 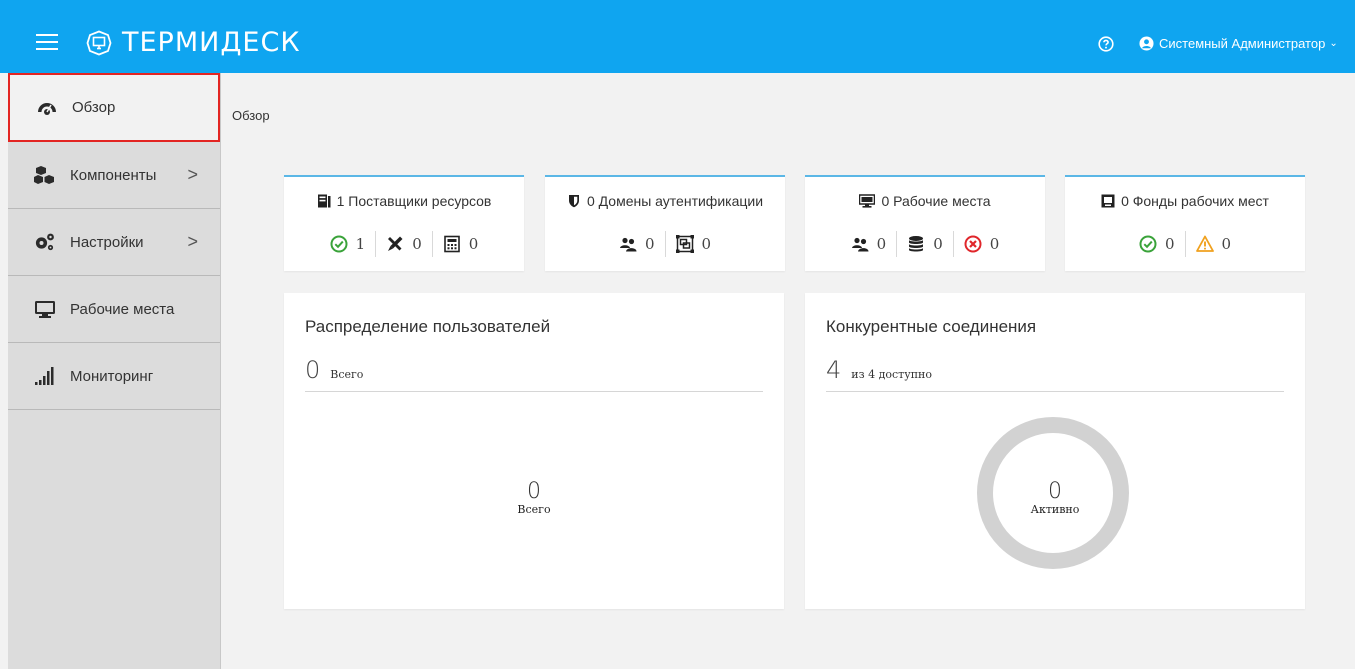 I want to click on sidebar-item-components: Компоненты >, so click(x=114, y=175).